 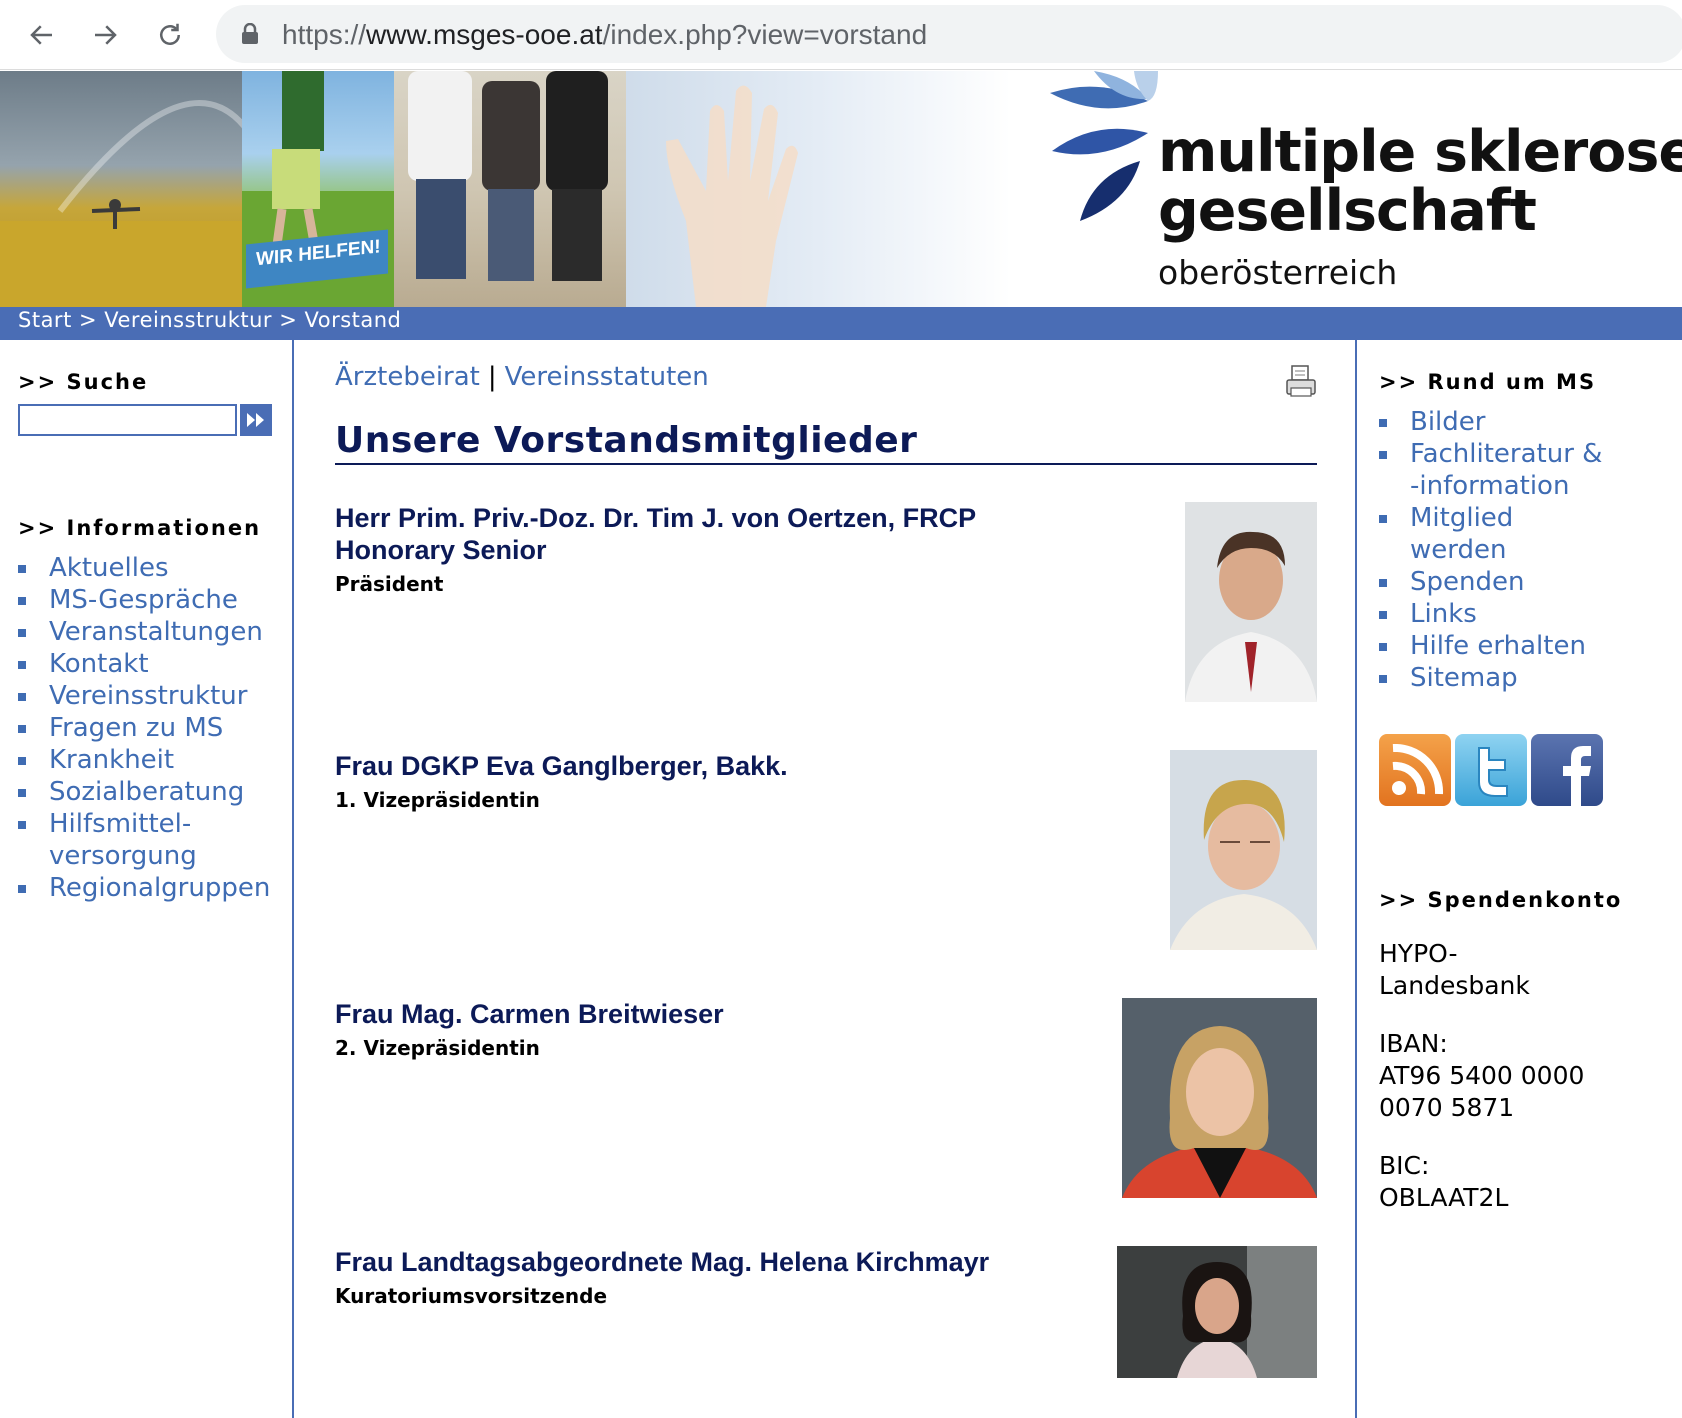 I want to click on sub-links: Ärztebeirat | Vereinsstatuten, so click(x=522, y=377).